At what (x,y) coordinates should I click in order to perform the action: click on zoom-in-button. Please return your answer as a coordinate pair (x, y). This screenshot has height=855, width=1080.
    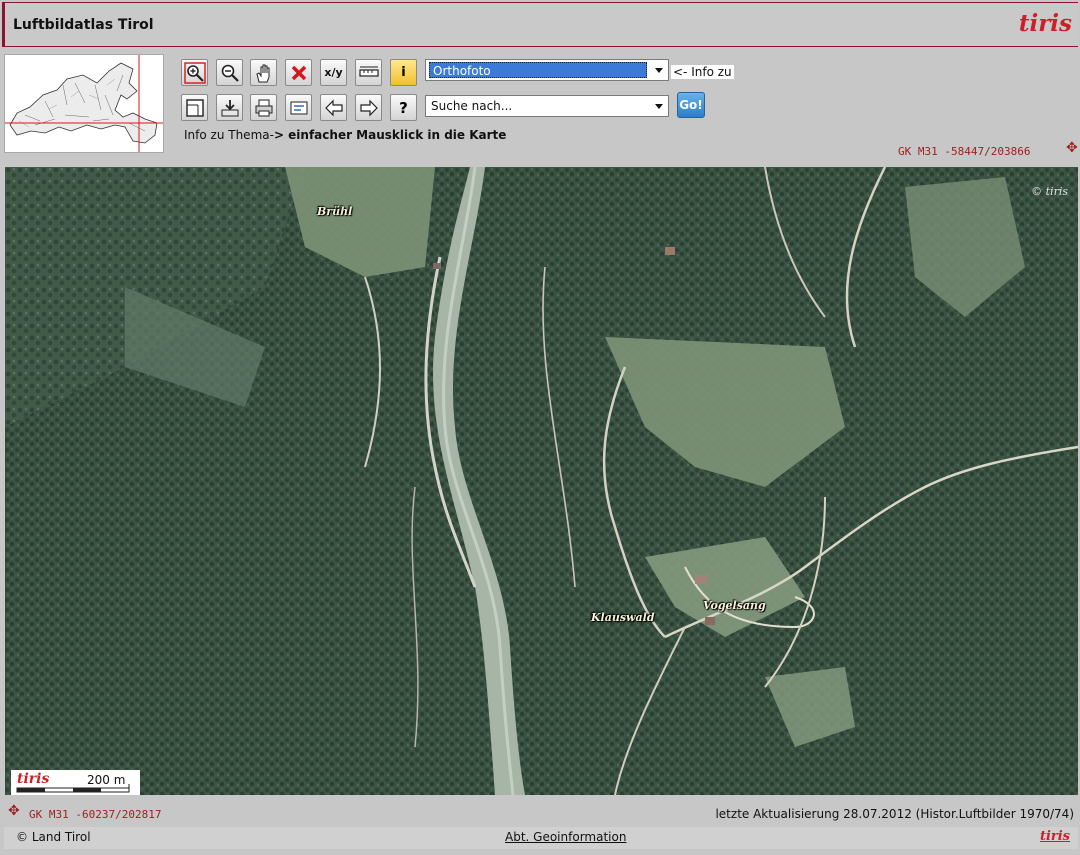
    Looking at the image, I should click on (194, 72).